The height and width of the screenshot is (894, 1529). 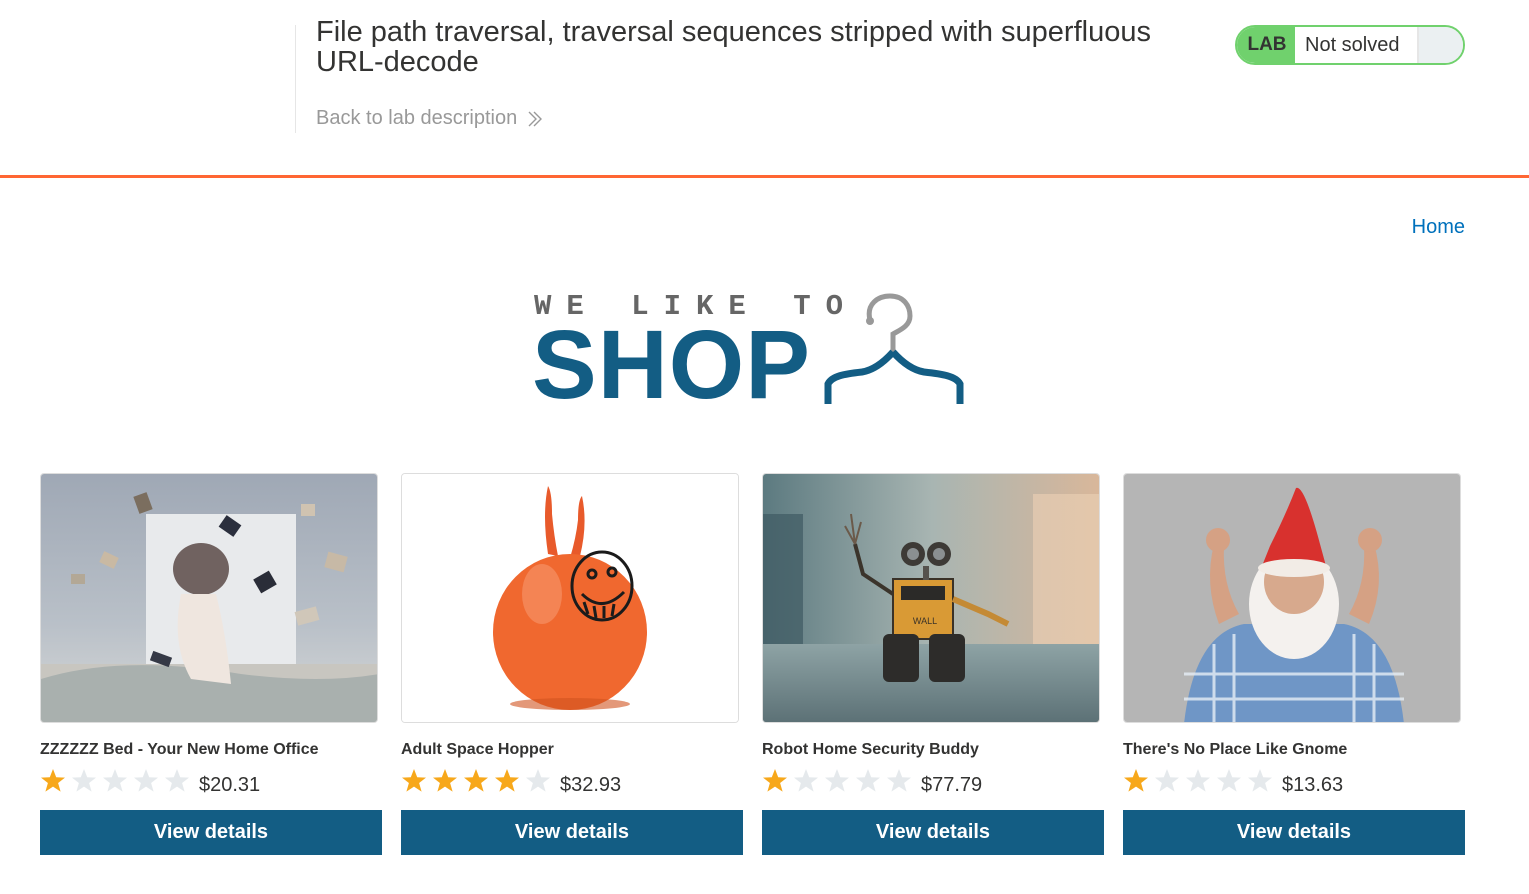 I want to click on product-name: ZZZZZZ Bed - Your New Home Office, so click(x=179, y=749).